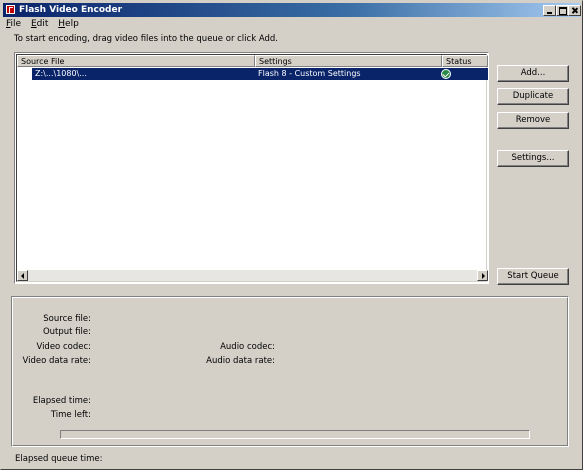 The width and height of the screenshot is (583, 470). Describe the element at coordinates (549, 10) in the screenshot. I see `minimize-button` at that location.